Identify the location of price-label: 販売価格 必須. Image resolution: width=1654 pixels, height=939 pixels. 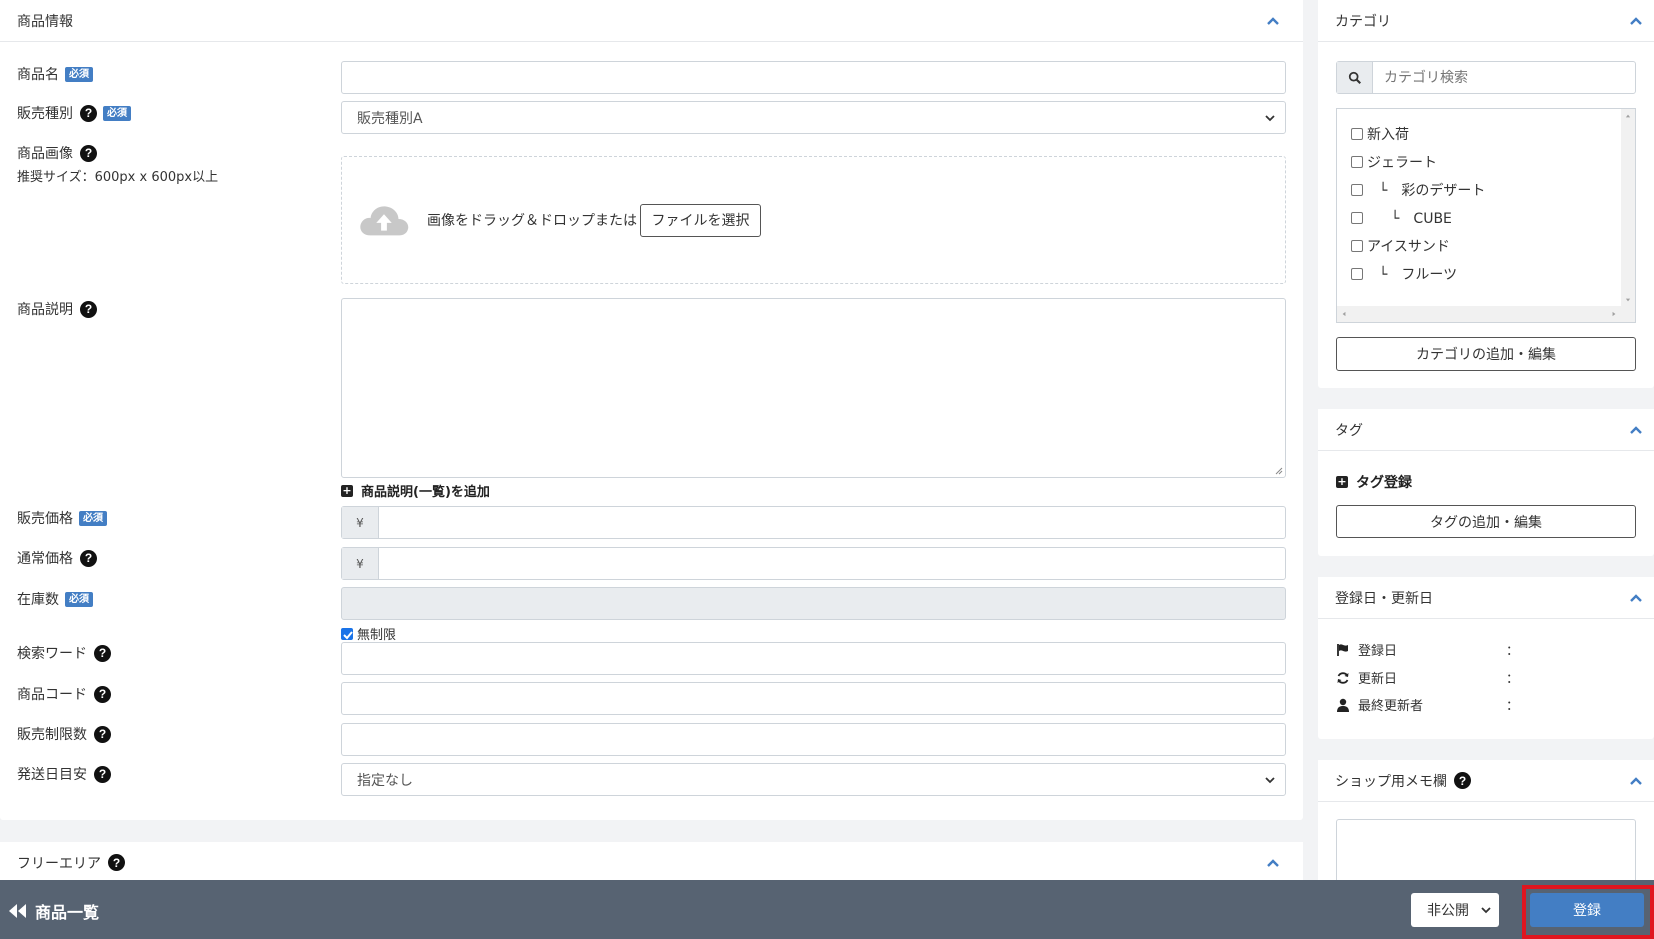
(62, 518).